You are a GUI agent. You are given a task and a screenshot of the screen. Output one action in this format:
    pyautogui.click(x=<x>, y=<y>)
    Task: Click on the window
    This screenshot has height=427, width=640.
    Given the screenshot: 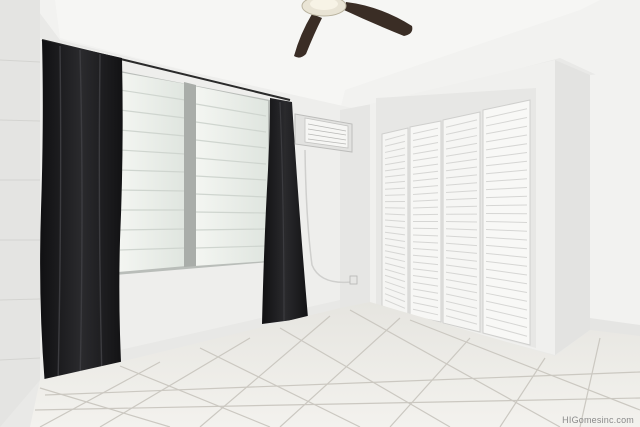 What is the action you would take?
    pyautogui.click(x=192, y=172)
    